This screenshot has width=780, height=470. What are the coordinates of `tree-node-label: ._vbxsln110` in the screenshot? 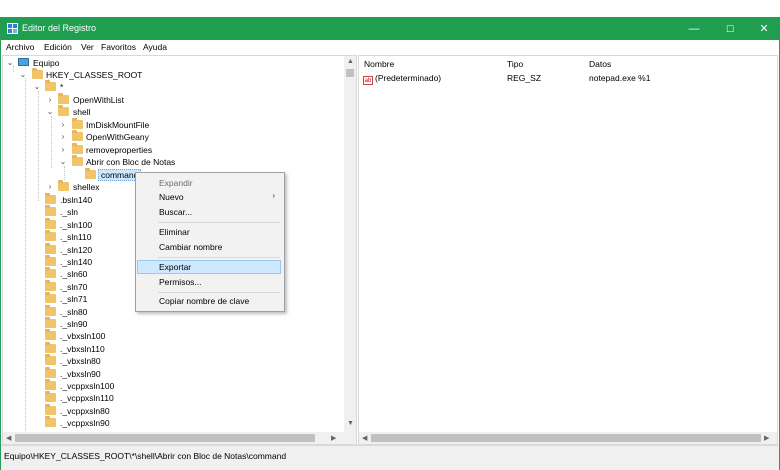 It's located at (82, 348).